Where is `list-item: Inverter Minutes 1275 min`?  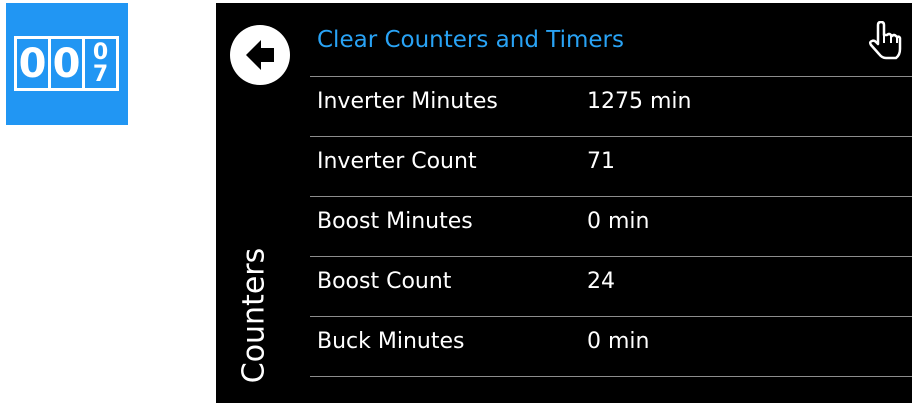
list-item: Inverter Minutes 1275 min is located at coordinates (611, 107).